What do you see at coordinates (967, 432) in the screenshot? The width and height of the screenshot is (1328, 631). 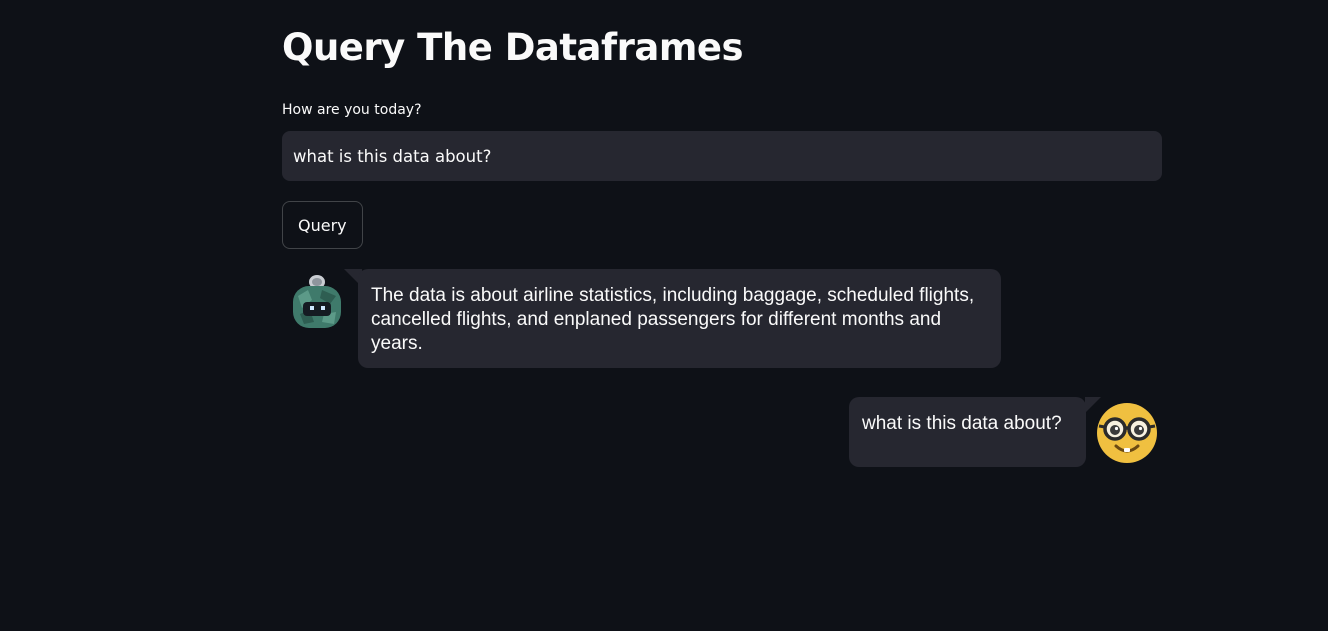 I see `user-message-text: what is this data about?` at bounding box center [967, 432].